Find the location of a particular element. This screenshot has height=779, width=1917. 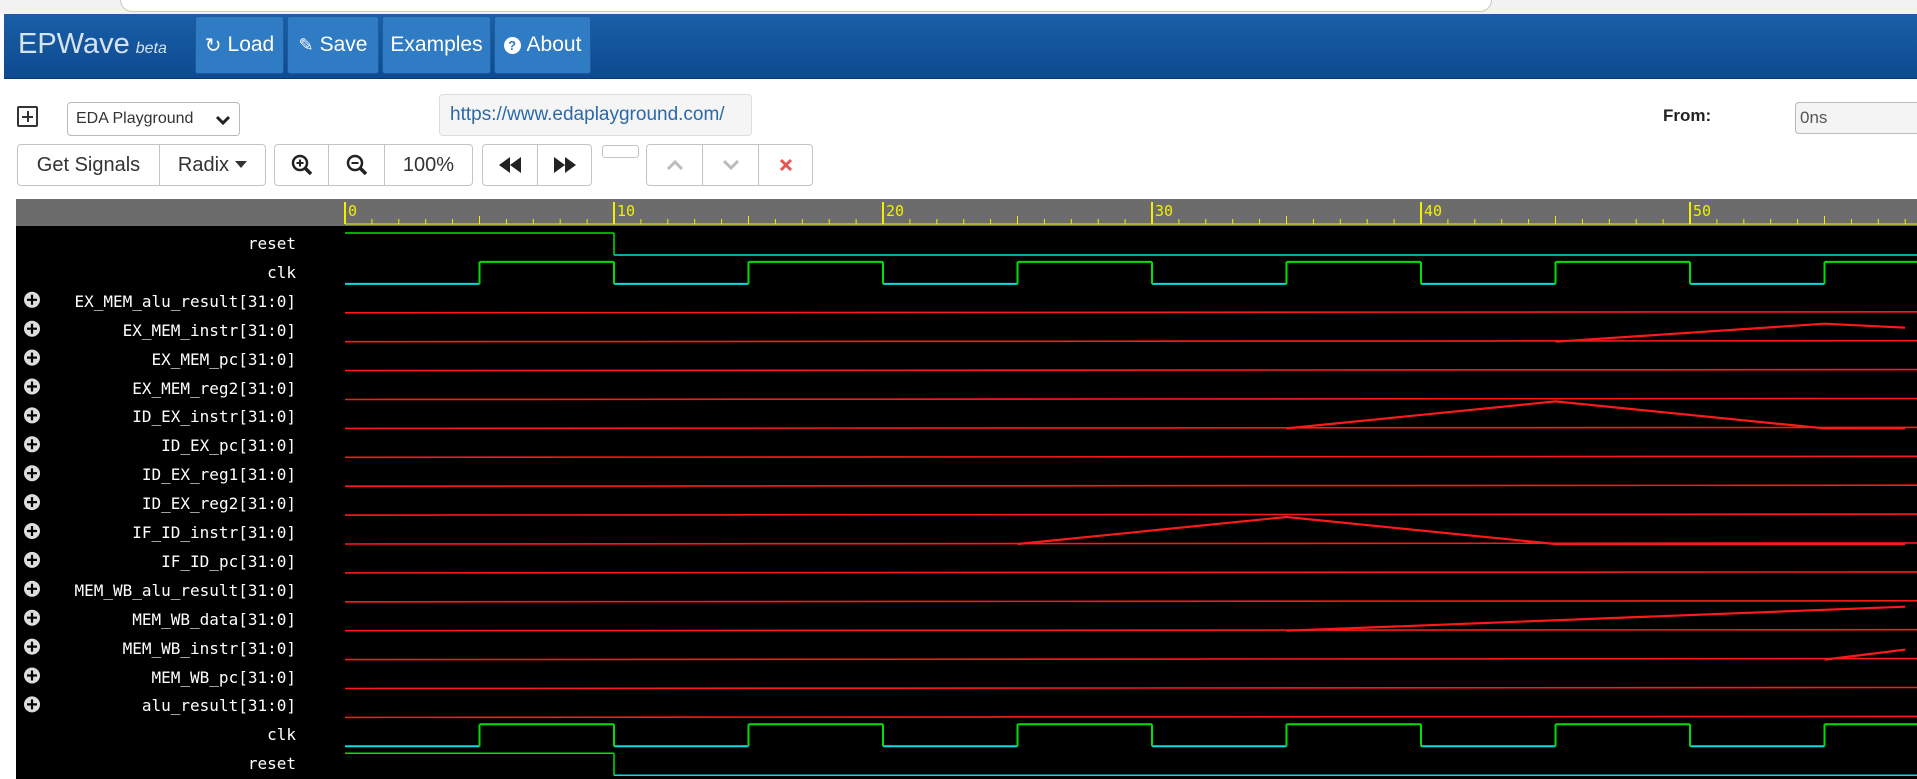

mem-wb-data-trace is located at coordinates (1596, 618).